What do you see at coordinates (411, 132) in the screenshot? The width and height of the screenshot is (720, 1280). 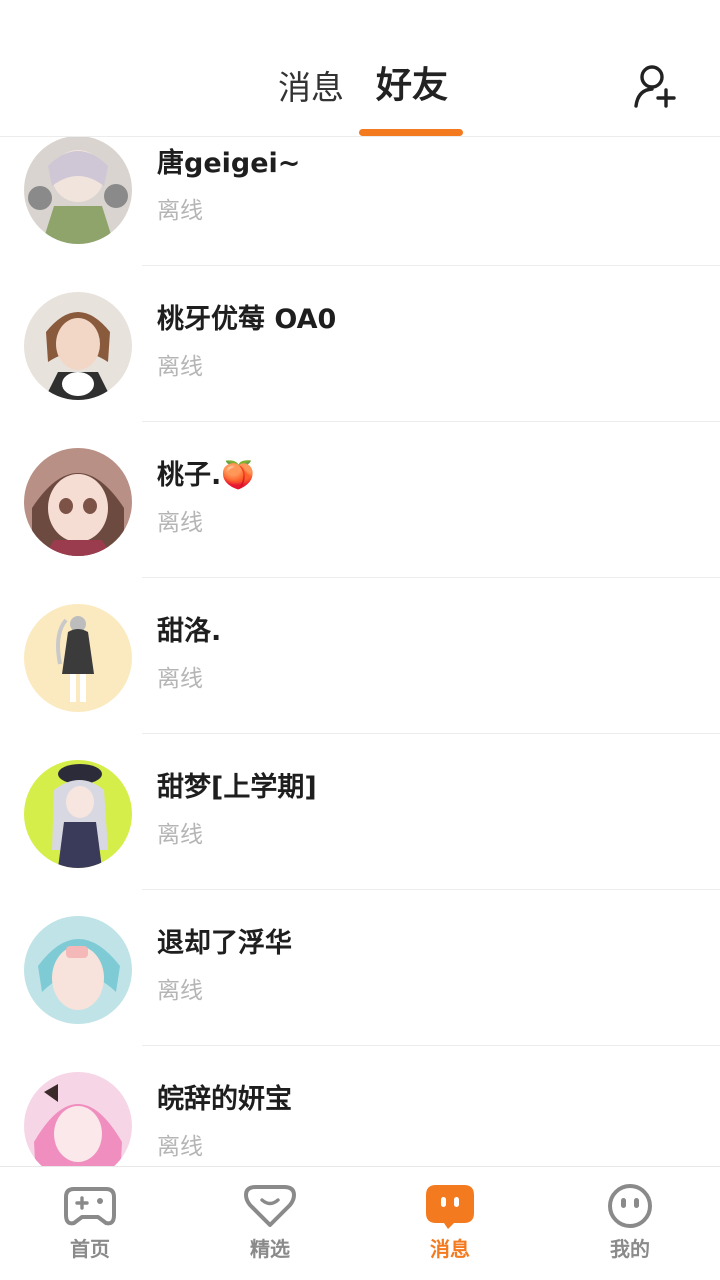 I see `active-tab-indicator` at bounding box center [411, 132].